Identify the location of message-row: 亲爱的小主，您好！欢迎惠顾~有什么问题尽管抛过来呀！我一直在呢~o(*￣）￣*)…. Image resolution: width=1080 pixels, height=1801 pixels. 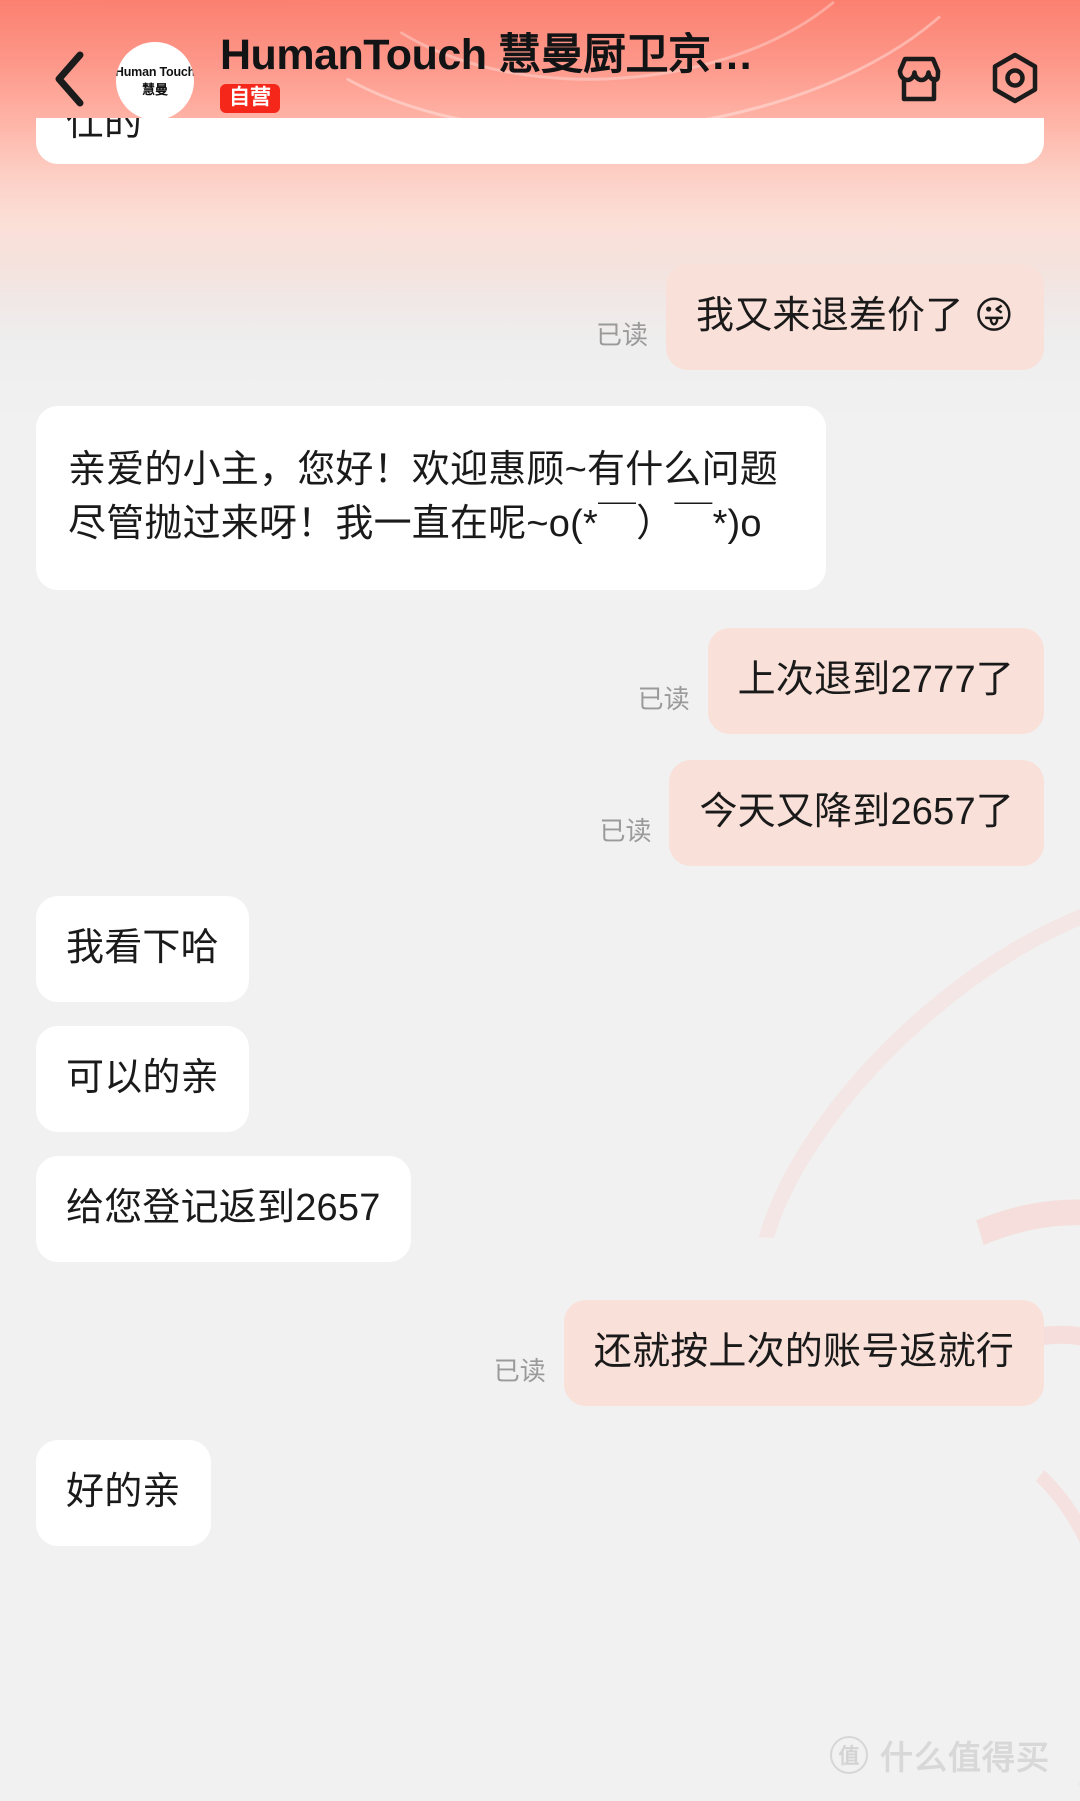
(540, 497).